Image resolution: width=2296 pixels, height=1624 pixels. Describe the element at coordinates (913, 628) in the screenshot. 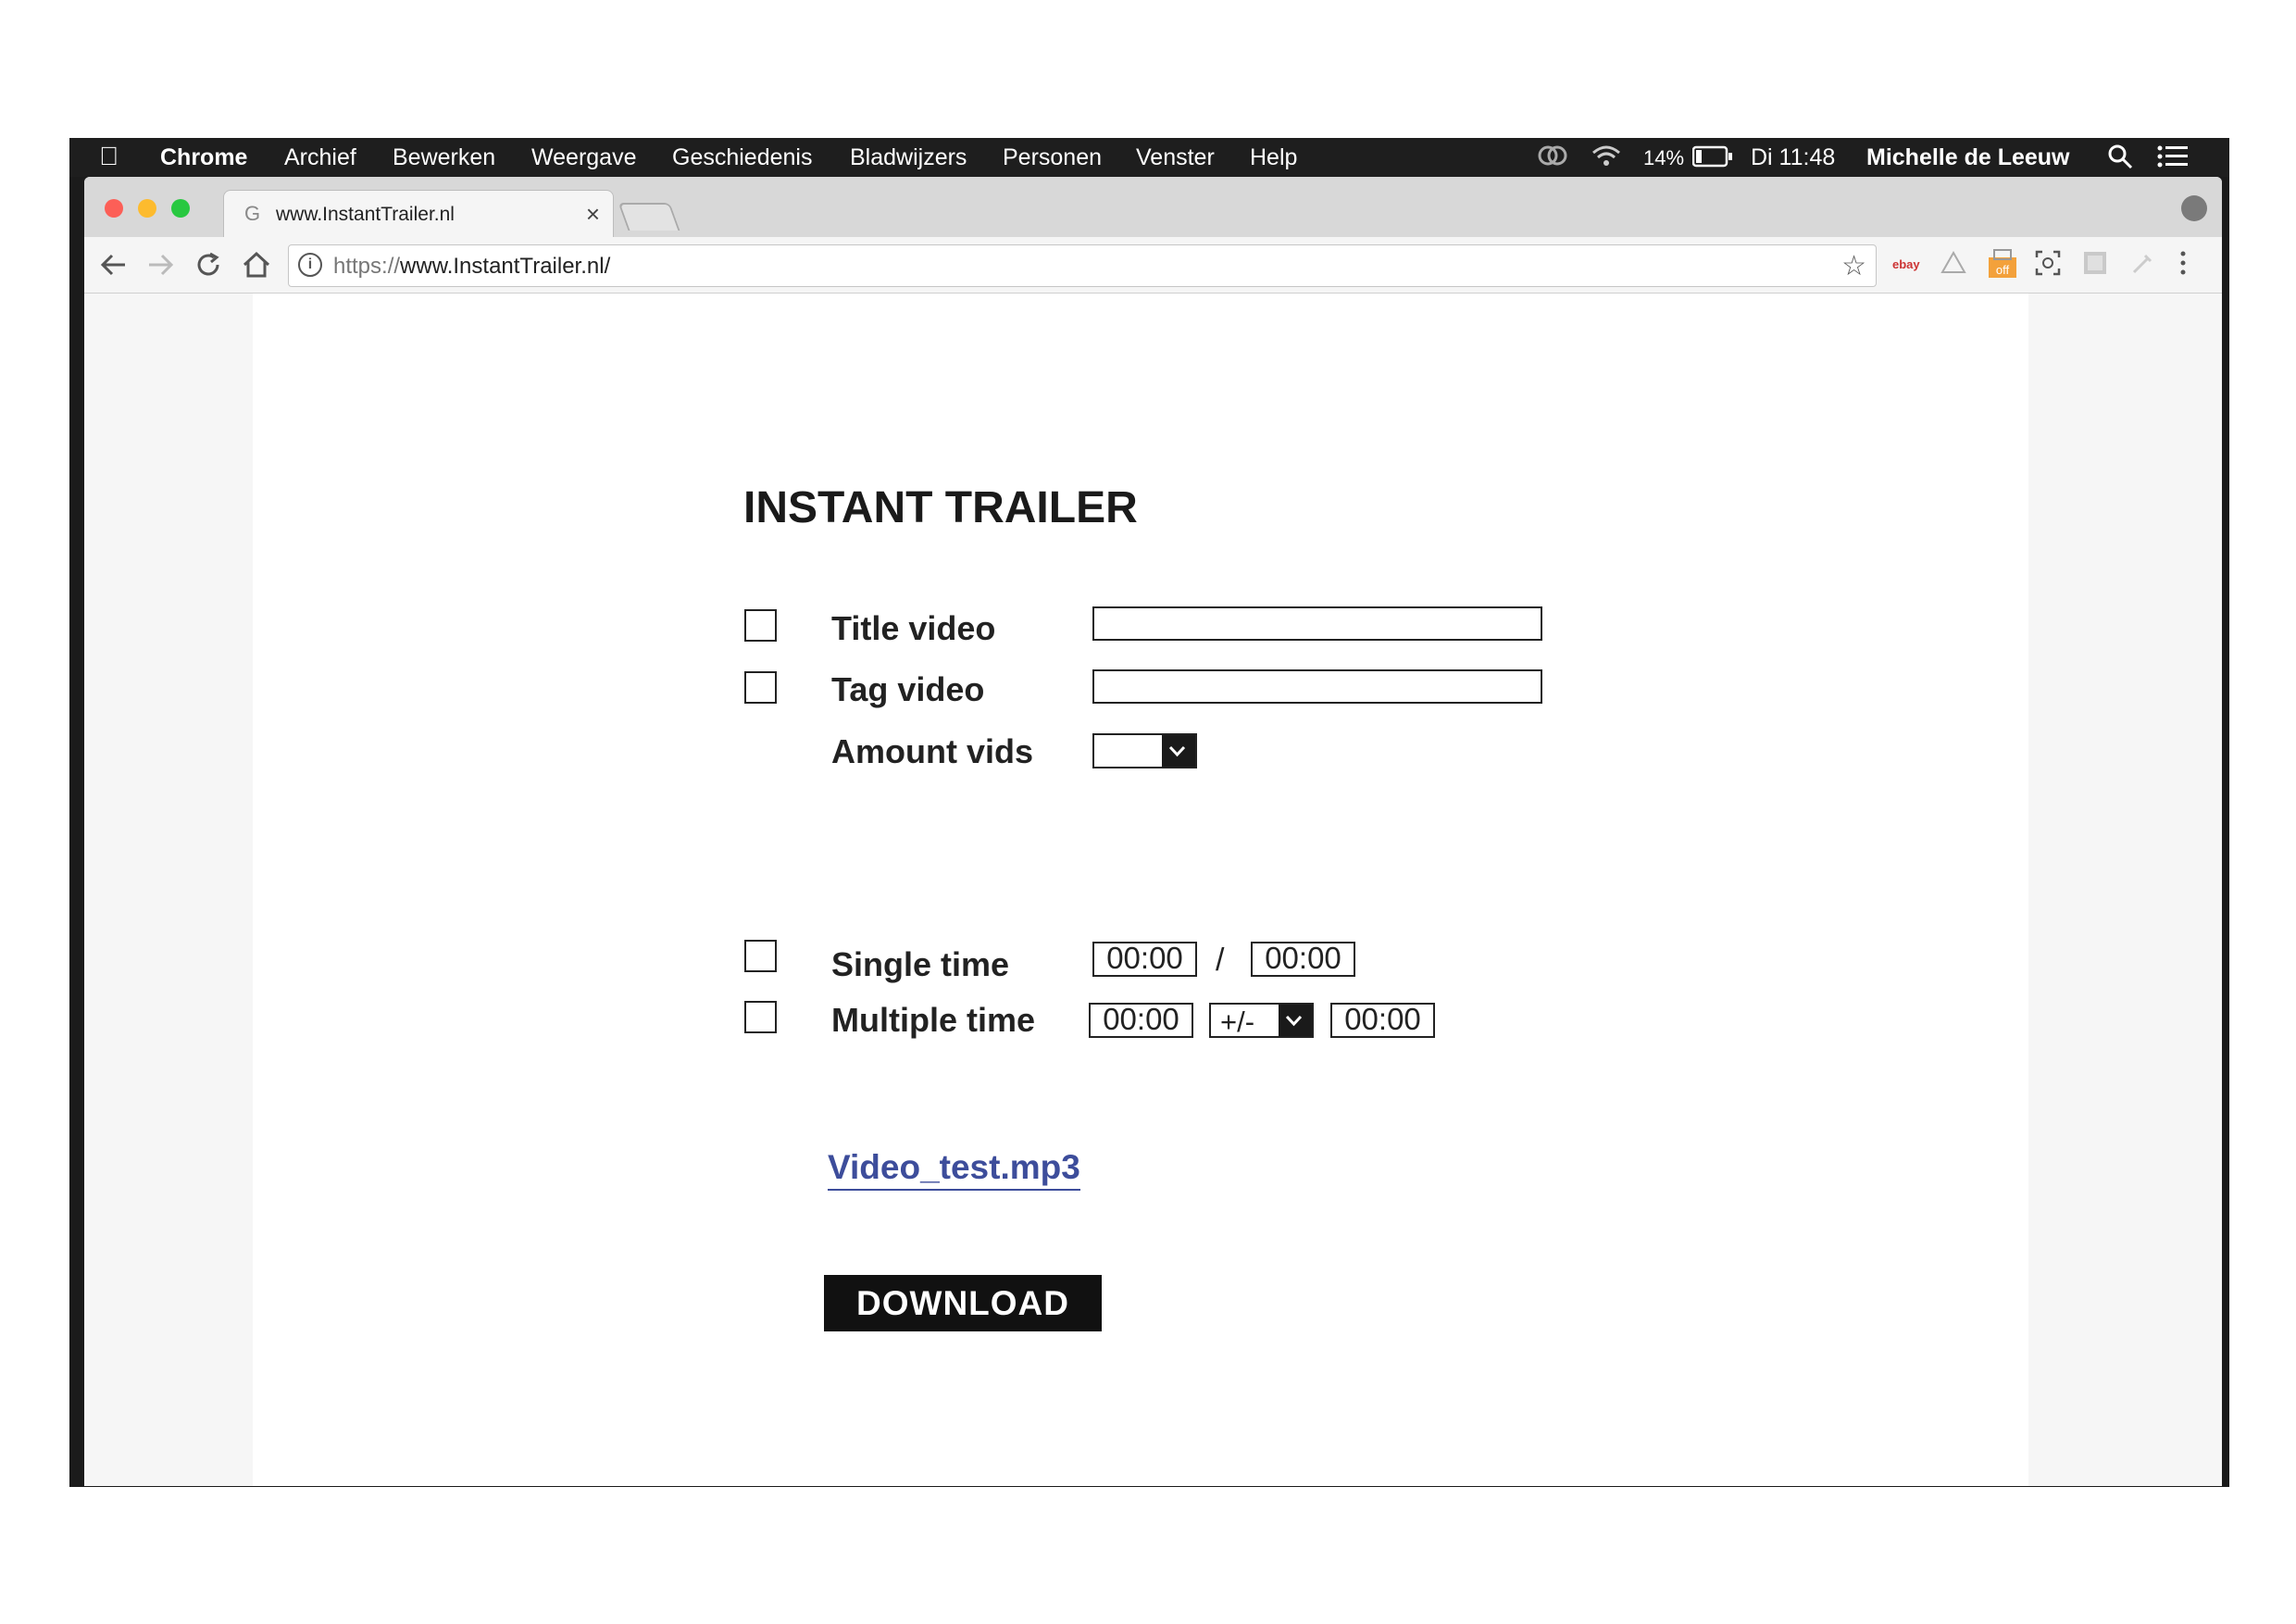

I see `title-video-label: Title video` at that location.